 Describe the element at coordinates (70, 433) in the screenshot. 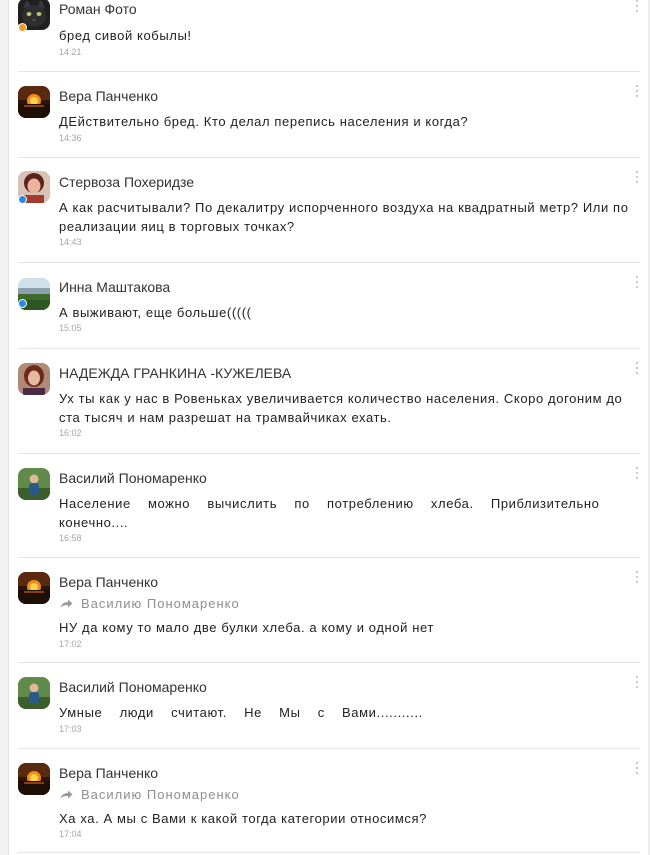

I see `comment-time: 16:02` at that location.